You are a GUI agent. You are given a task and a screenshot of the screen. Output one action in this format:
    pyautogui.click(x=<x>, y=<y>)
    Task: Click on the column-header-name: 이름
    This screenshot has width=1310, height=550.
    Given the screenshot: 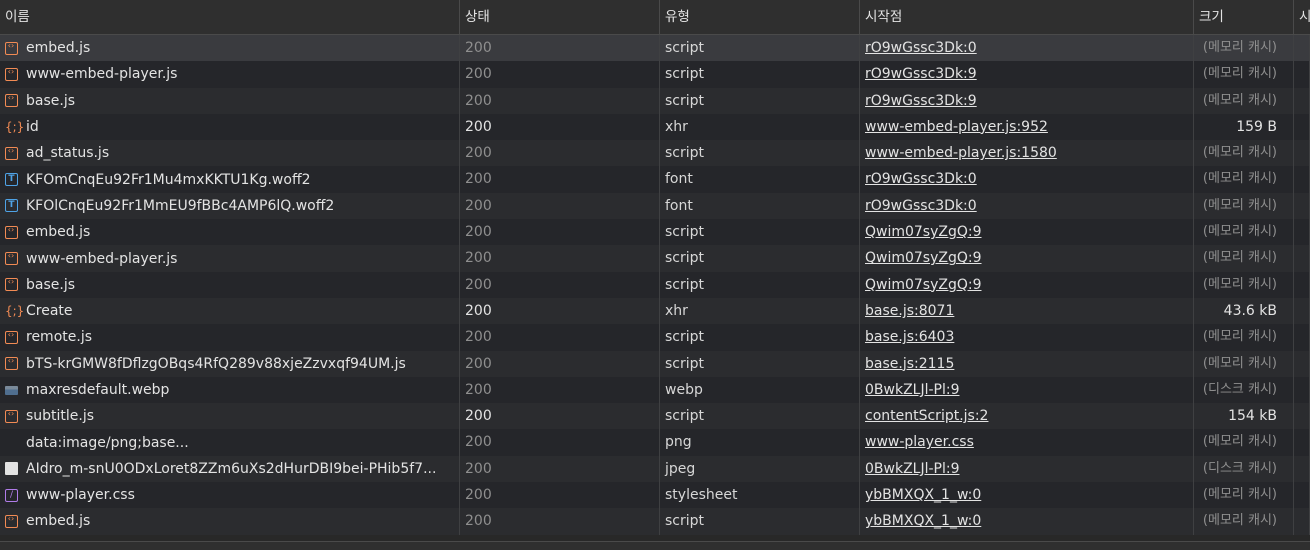 What is the action you would take?
    pyautogui.click(x=230, y=17)
    